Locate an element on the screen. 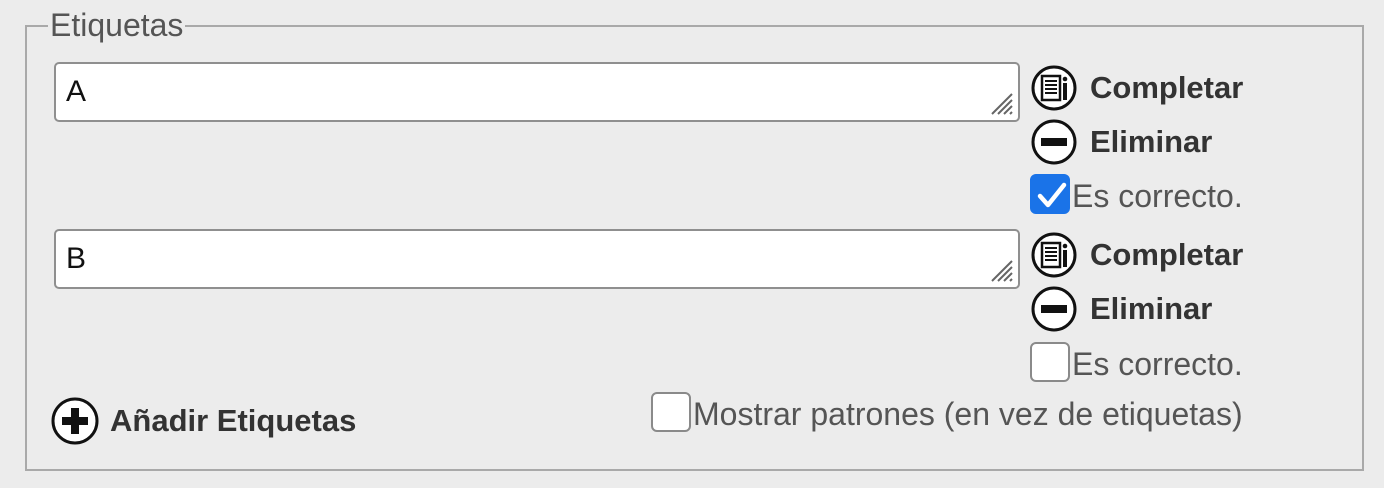  show-patterns-label: Mostrar patrones (en vez de etiquetas) is located at coordinates (968, 414).